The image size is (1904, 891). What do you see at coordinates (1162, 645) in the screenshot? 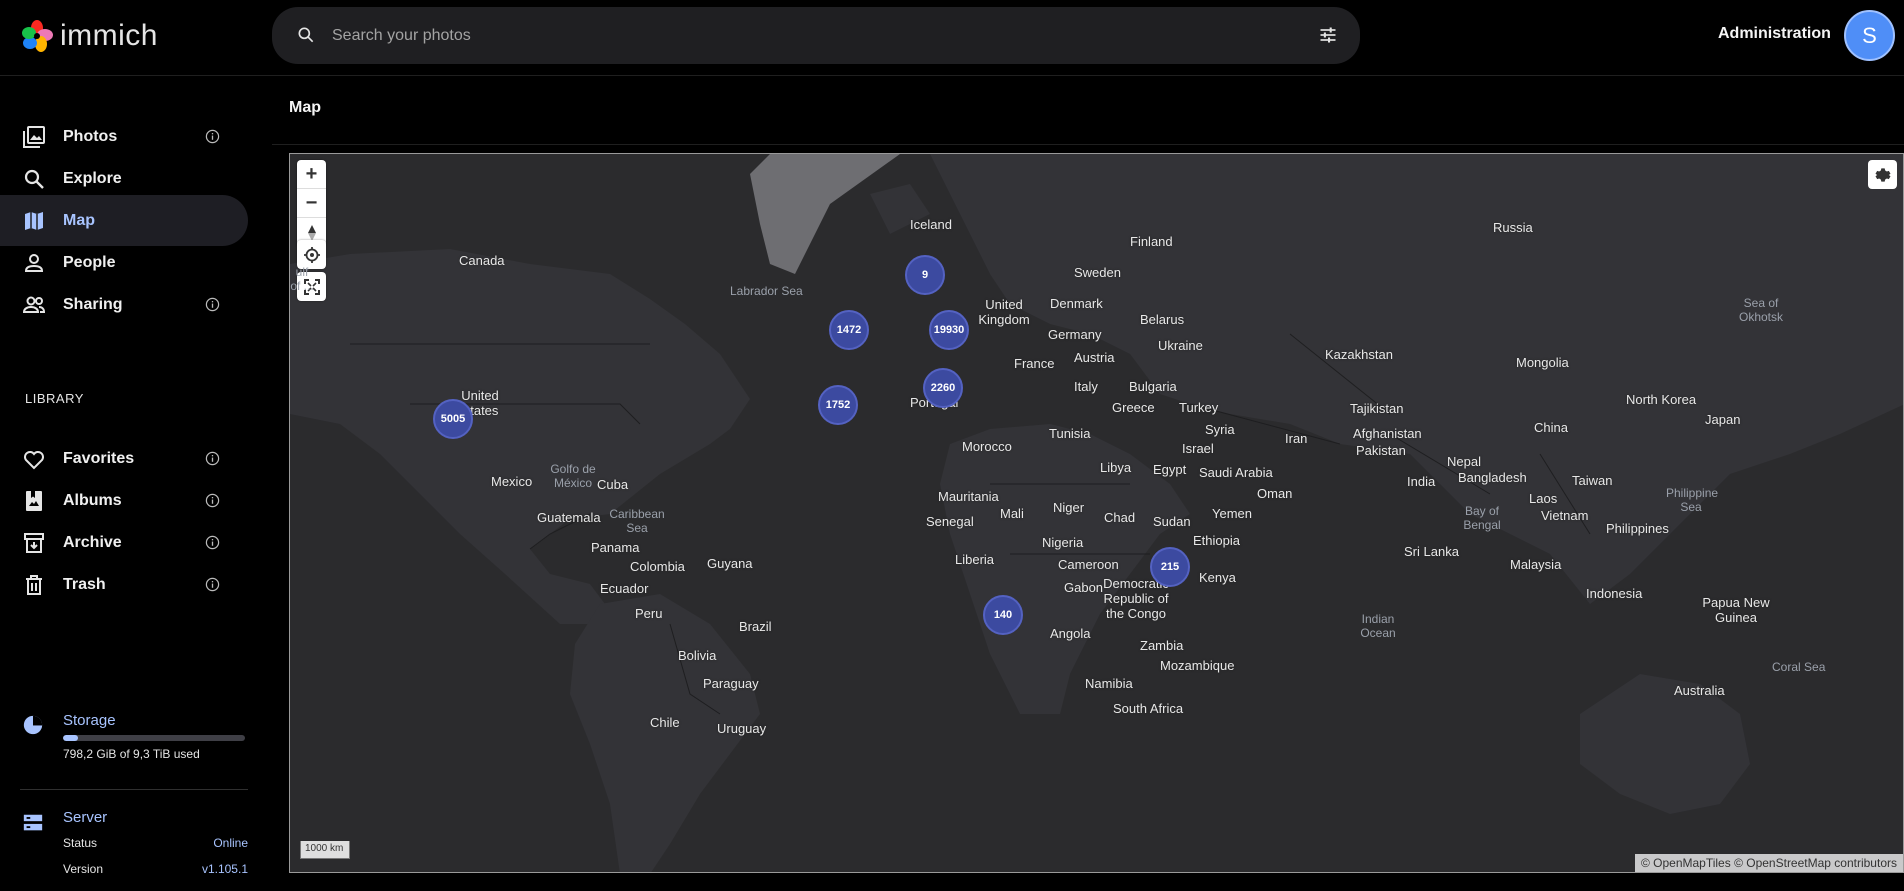
I see `map-label: Zambia` at bounding box center [1162, 645].